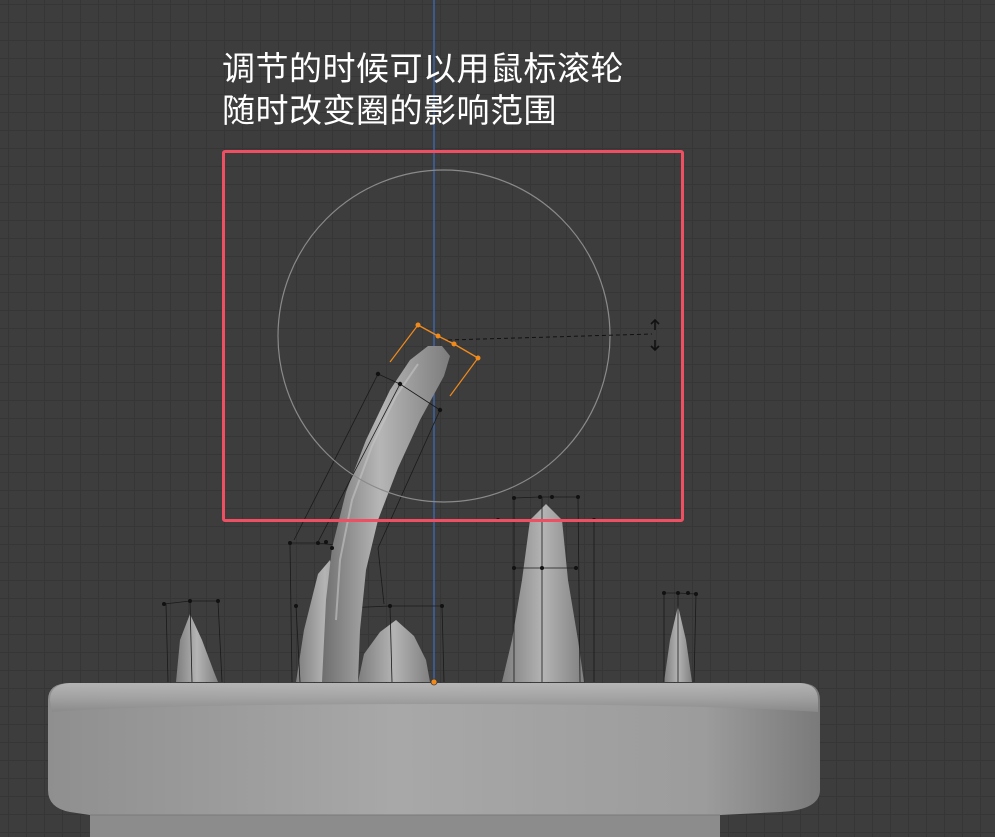 This screenshot has height=837, width=995. I want to click on annotation-line-2: 随时改变圈的影响范围, so click(389, 110).